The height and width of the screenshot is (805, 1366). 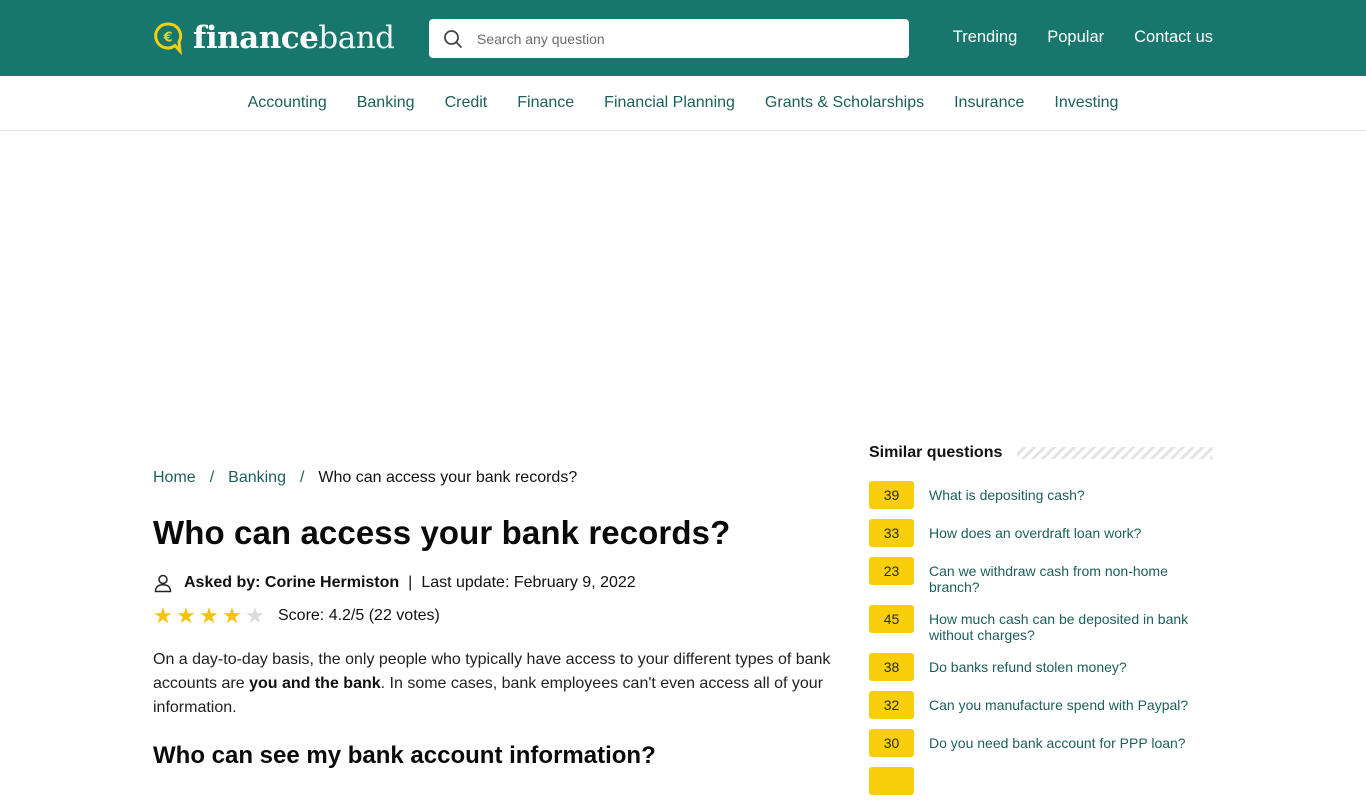 What do you see at coordinates (404, 755) in the screenshot?
I see `section-heading: Who can see my bank account information?` at bounding box center [404, 755].